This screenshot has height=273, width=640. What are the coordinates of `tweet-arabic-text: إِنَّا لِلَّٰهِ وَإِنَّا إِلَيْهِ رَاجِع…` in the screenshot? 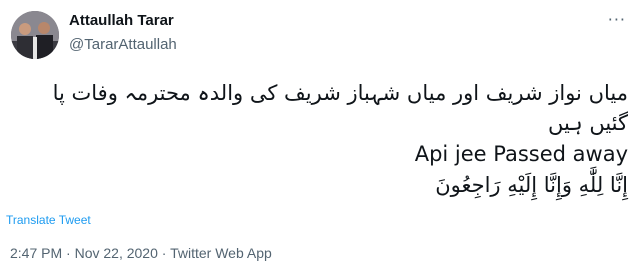 It's located at (531, 185).